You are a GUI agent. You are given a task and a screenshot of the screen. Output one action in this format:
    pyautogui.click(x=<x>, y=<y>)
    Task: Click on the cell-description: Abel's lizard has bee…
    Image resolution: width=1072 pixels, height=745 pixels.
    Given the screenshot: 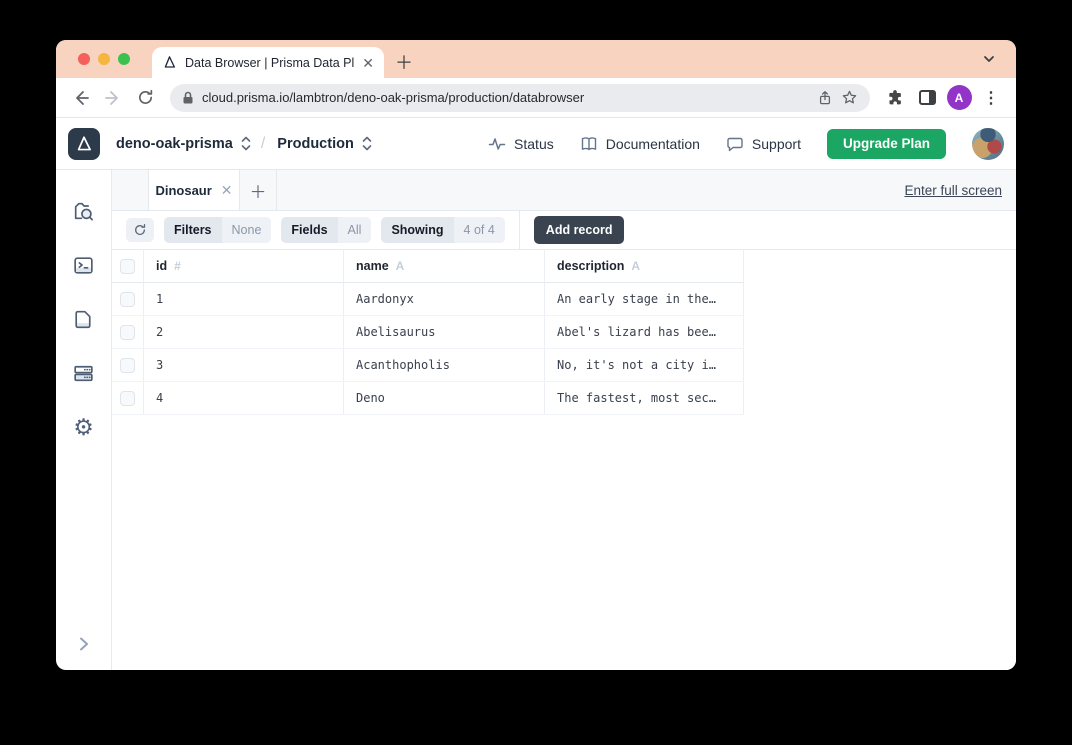 What is the action you would take?
    pyautogui.click(x=636, y=332)
    